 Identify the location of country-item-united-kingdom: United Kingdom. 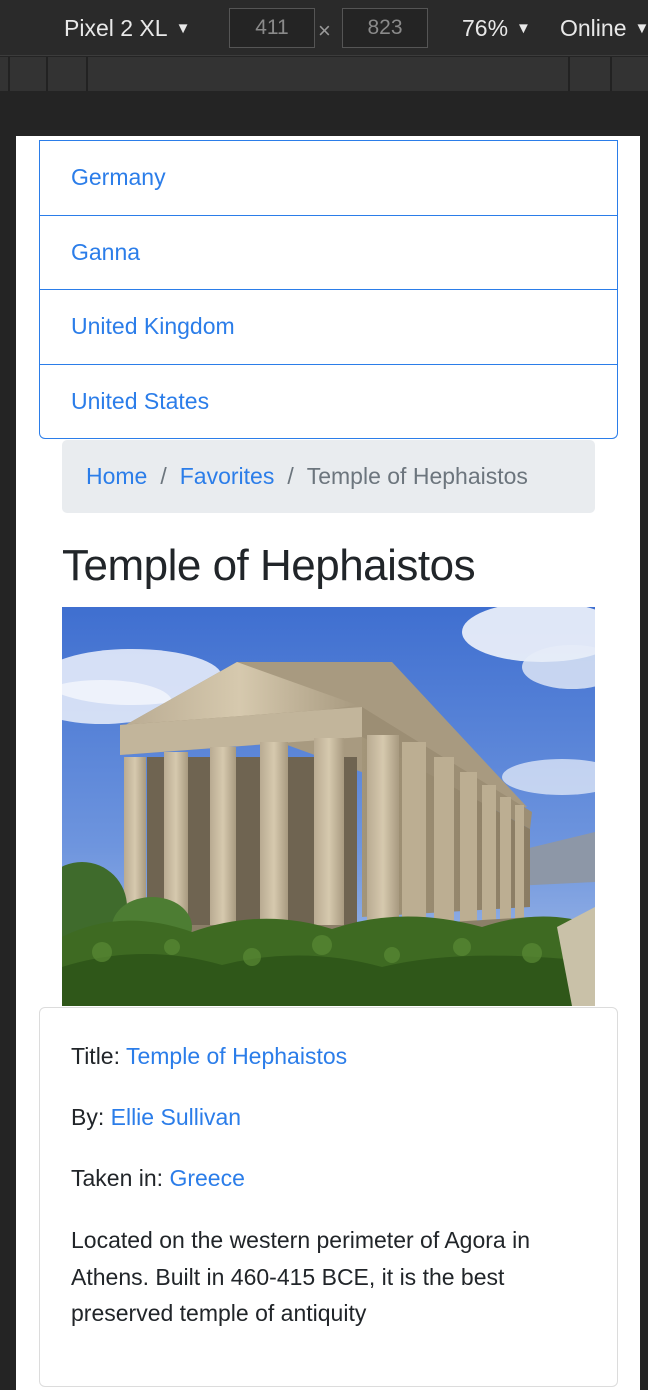
(328, 326).